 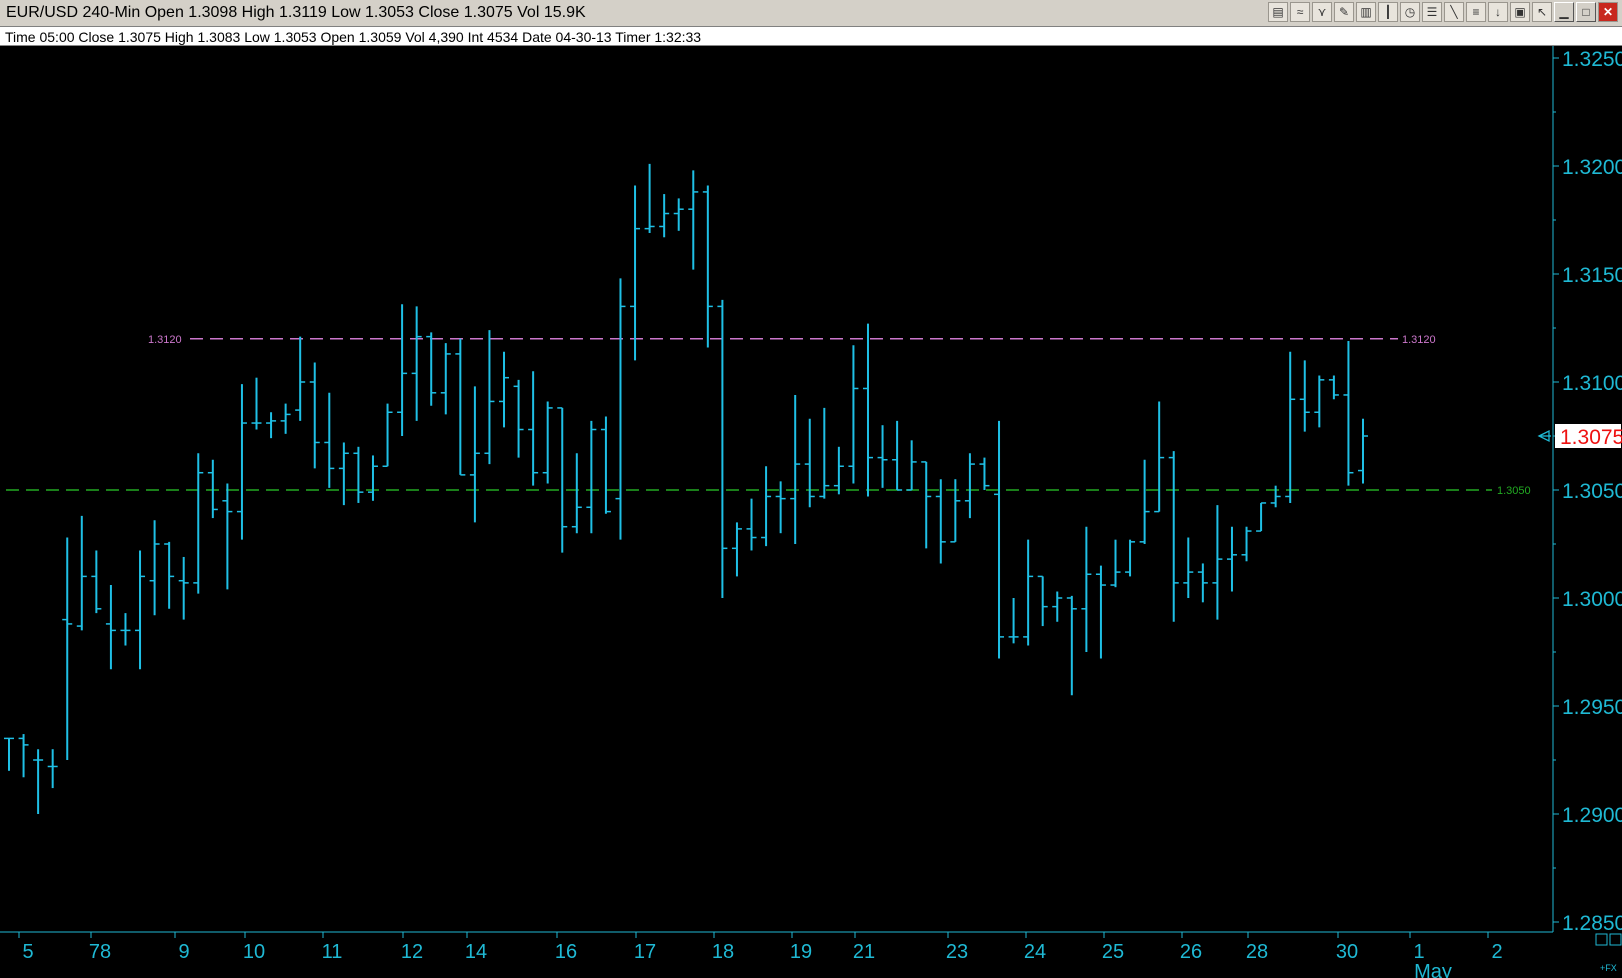 What do you see at coordinates (1322, 12) in the screenshot?
I see `indicator-icon: ⋎` at bounding box center [1322, 12].